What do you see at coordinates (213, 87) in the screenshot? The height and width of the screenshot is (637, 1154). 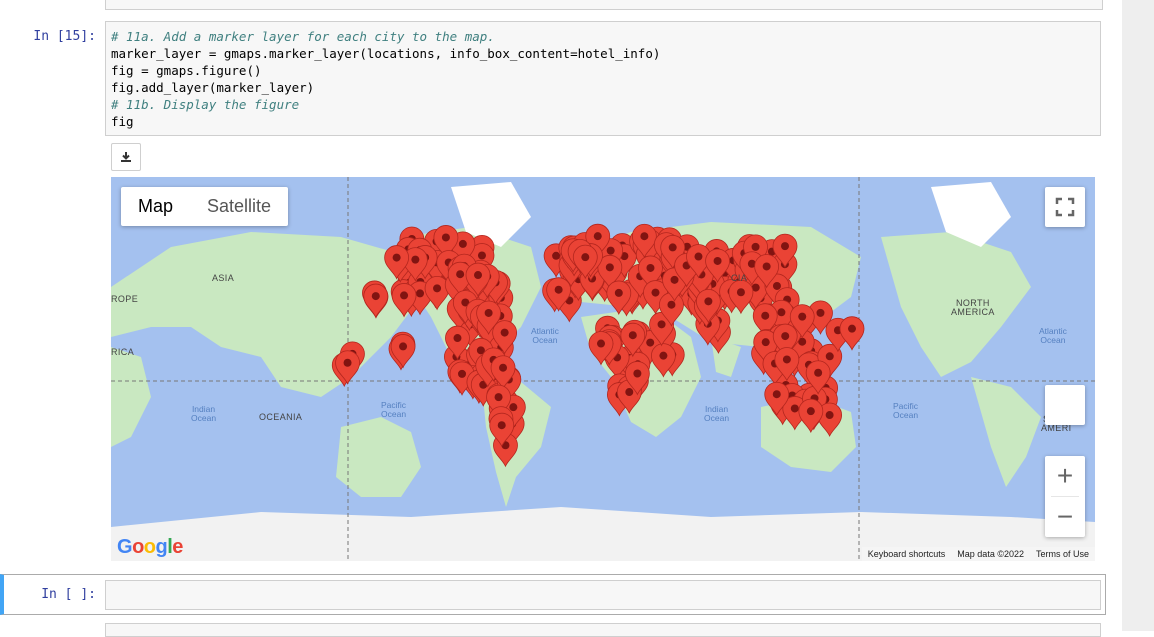 I see `code-line: fig.add_layer(marker_layer)` at bounding box center [213, 87].